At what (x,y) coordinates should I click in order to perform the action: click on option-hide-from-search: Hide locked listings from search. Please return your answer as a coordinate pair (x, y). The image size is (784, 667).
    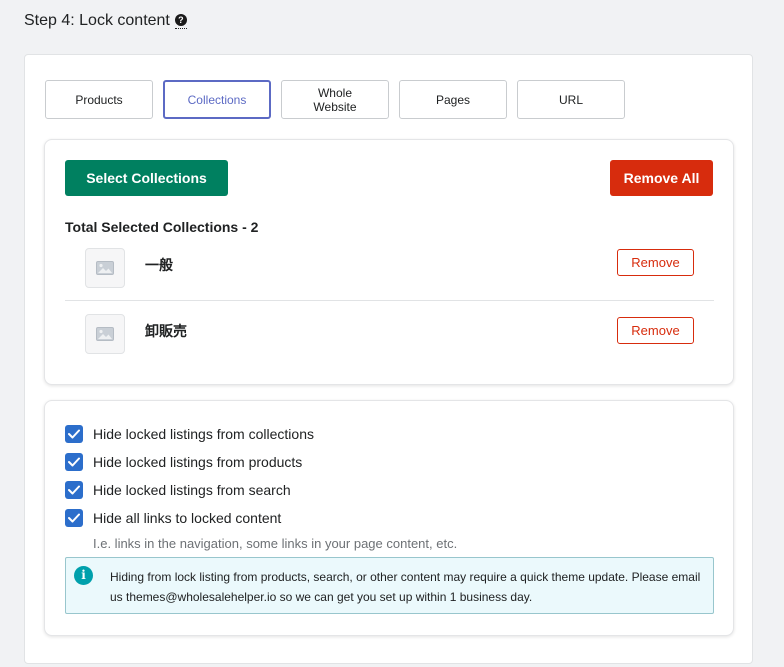
    Looking at the image, I should click on (178, 490).